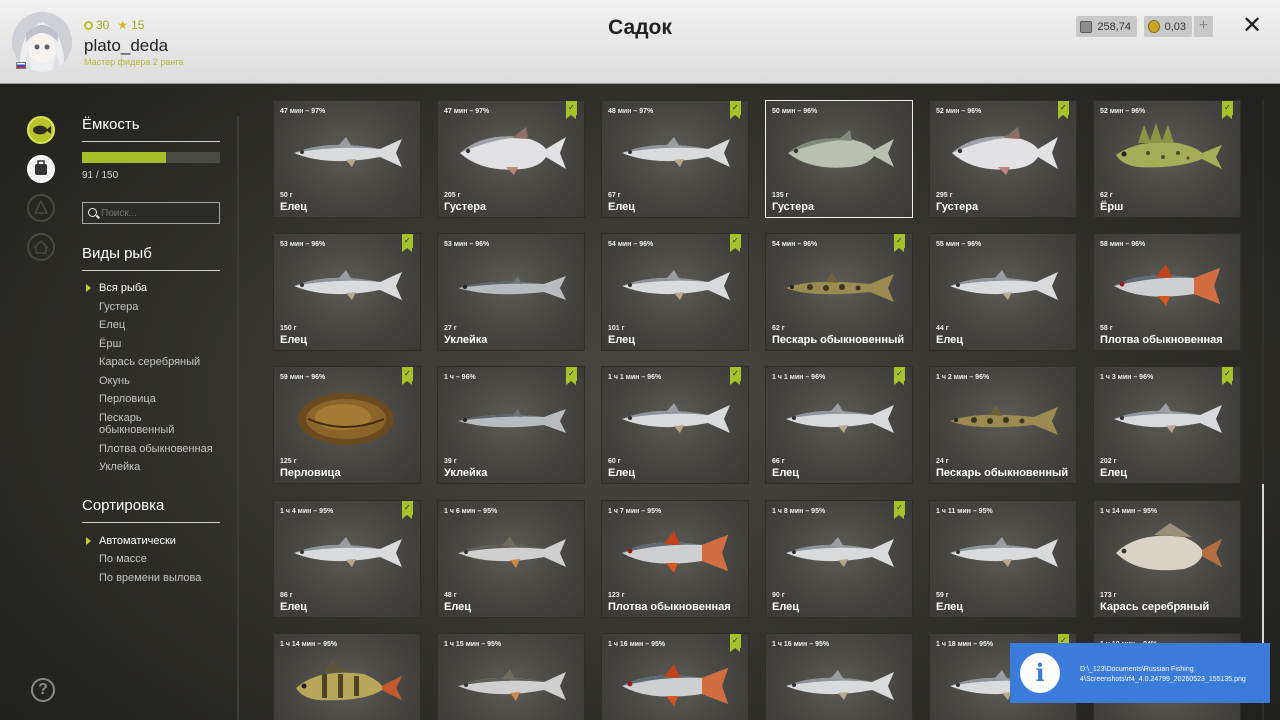 The image size is (1280, 720). What do you see at coordinates (675, 676) in the screenshot?
I see `fish-card: 1 ч 16 мин – 95% ✓` at bounding box center [675, 676].